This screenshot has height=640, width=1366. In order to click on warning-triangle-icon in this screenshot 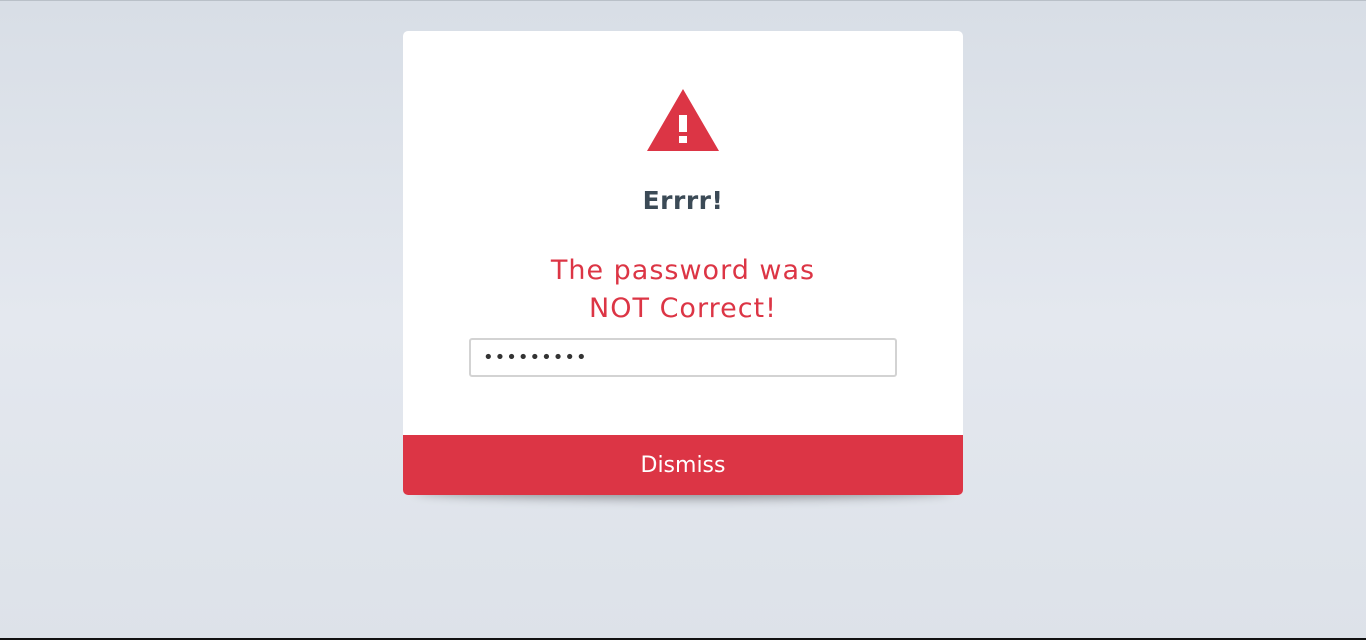, I will do `click(683, 120)`.